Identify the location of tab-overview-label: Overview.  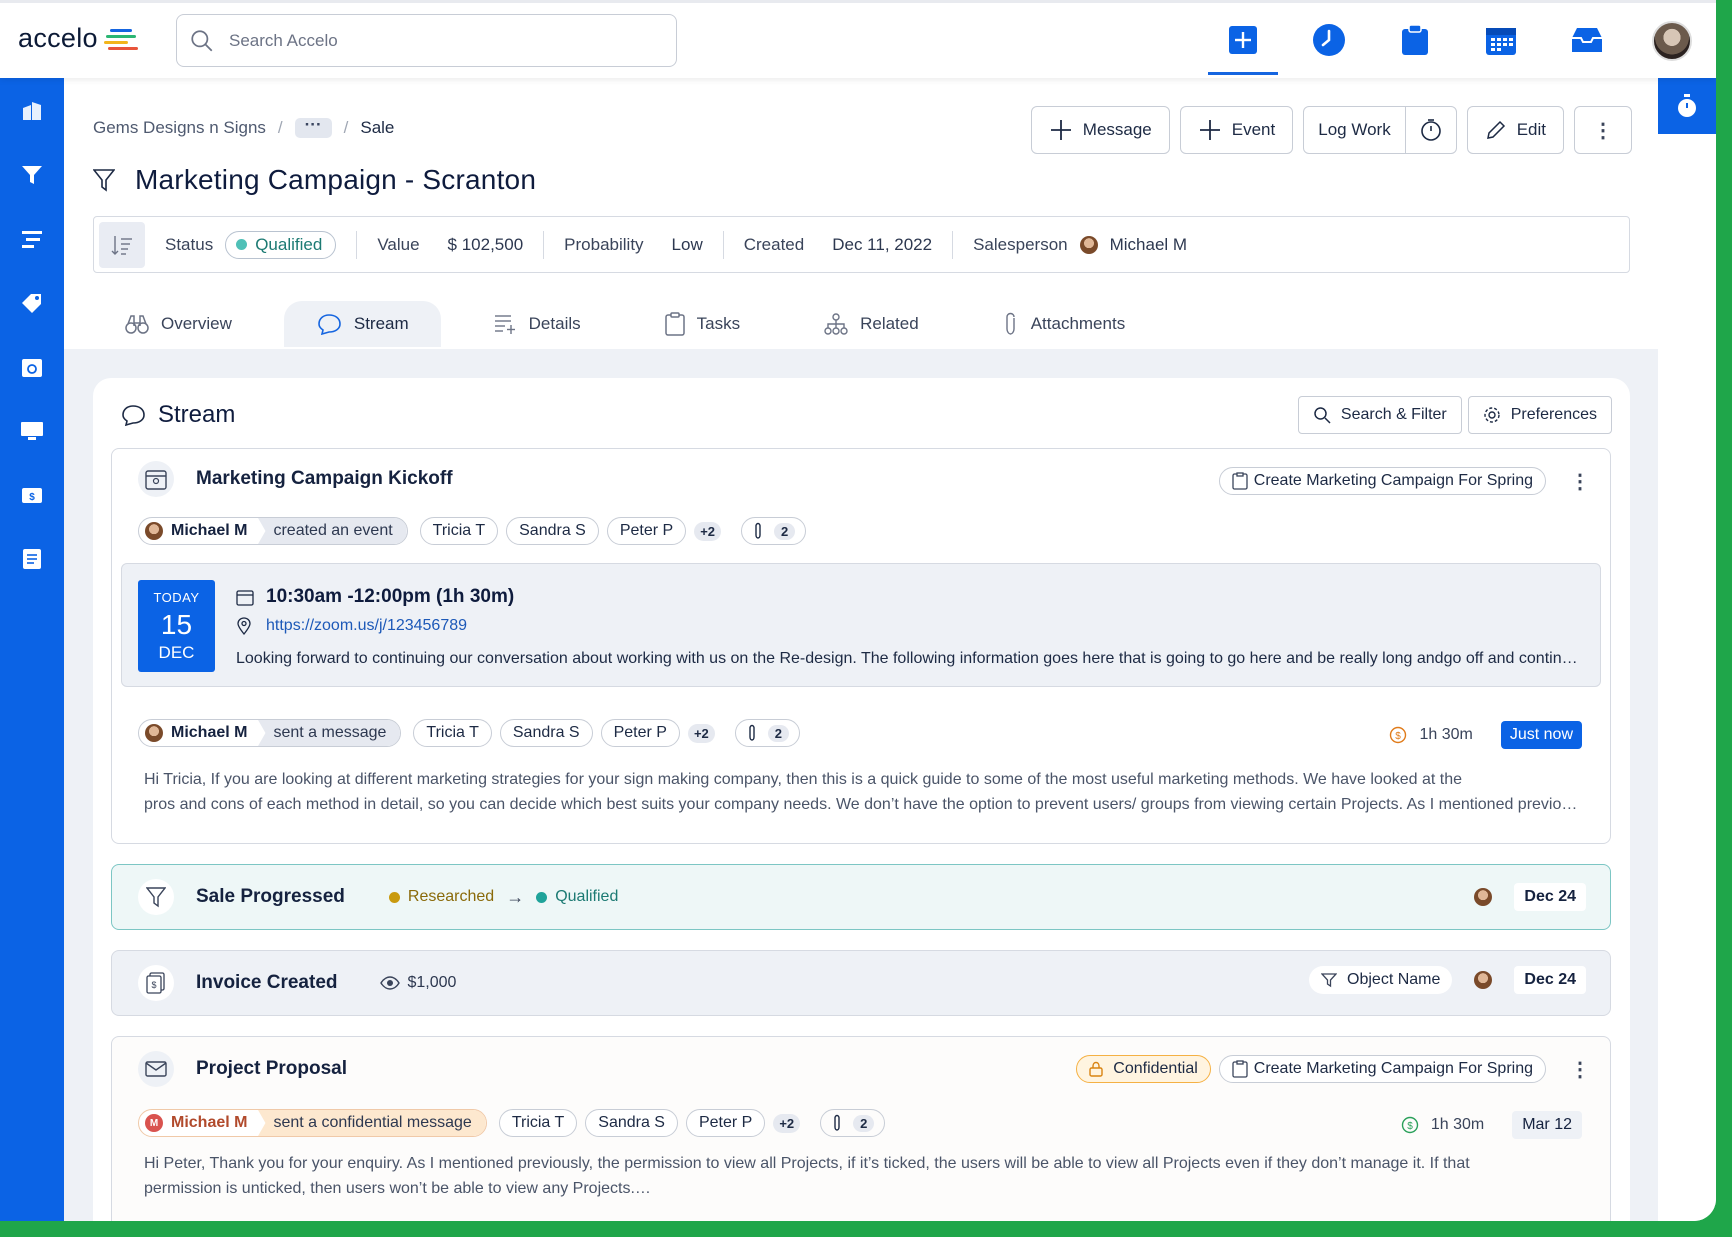
(196, 323).